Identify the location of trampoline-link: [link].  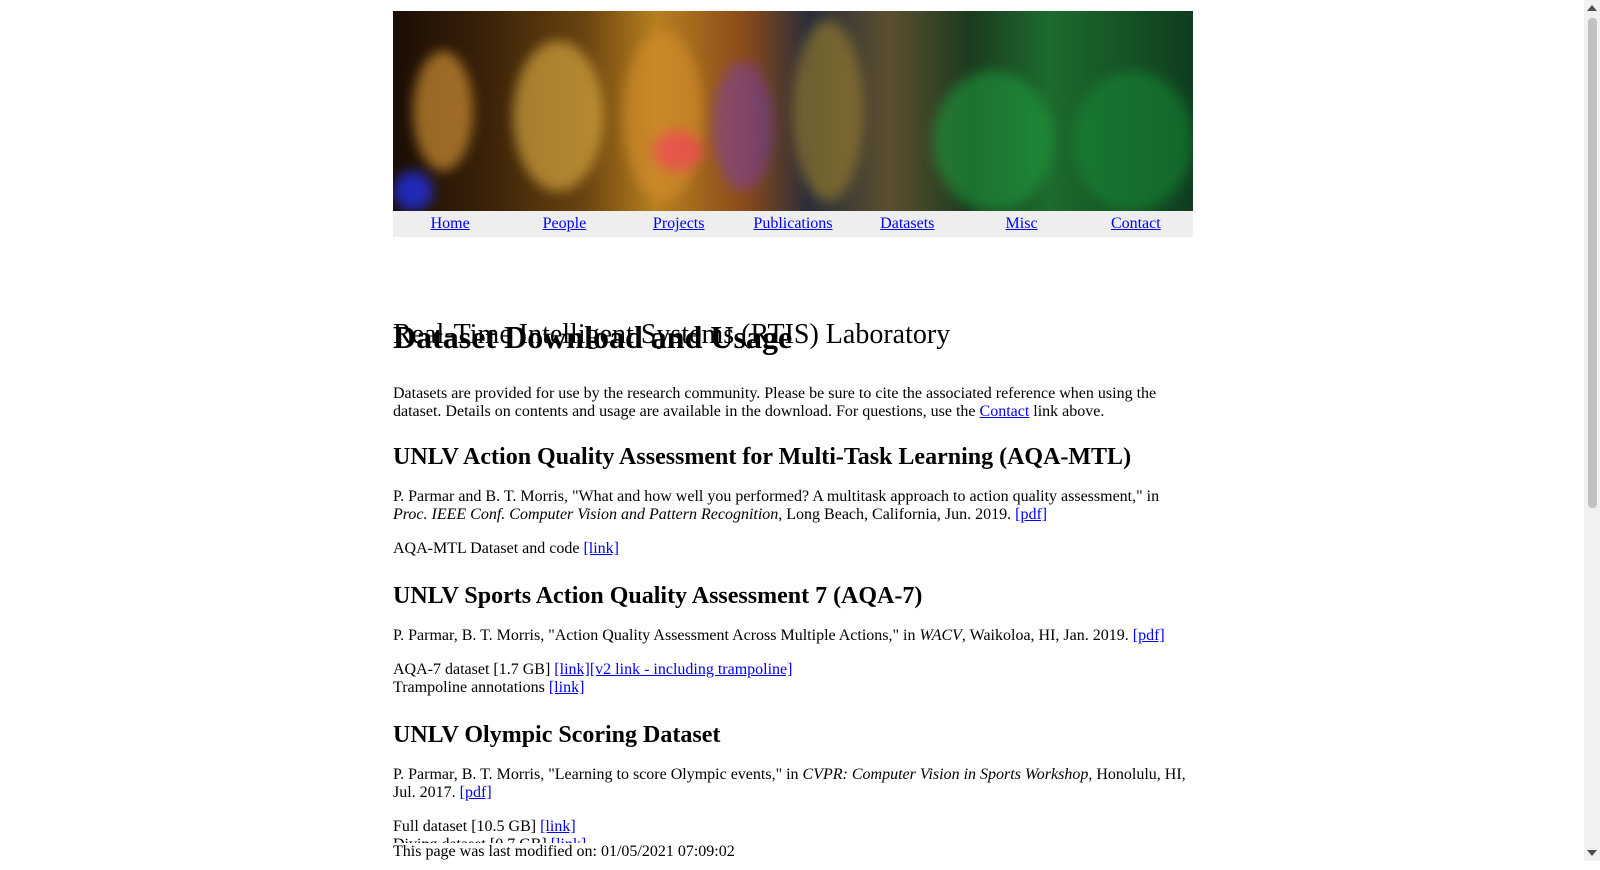
(567, 687).